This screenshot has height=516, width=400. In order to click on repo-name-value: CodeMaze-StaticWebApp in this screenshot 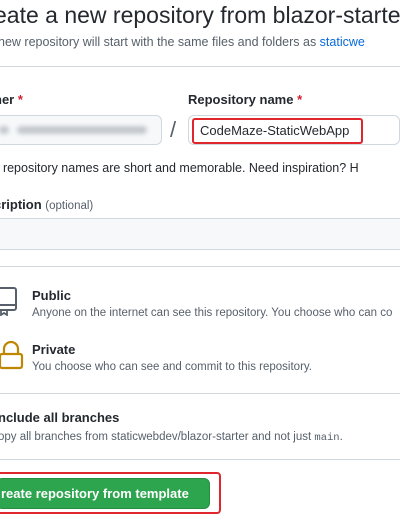, I will do `click(277, 131)`.